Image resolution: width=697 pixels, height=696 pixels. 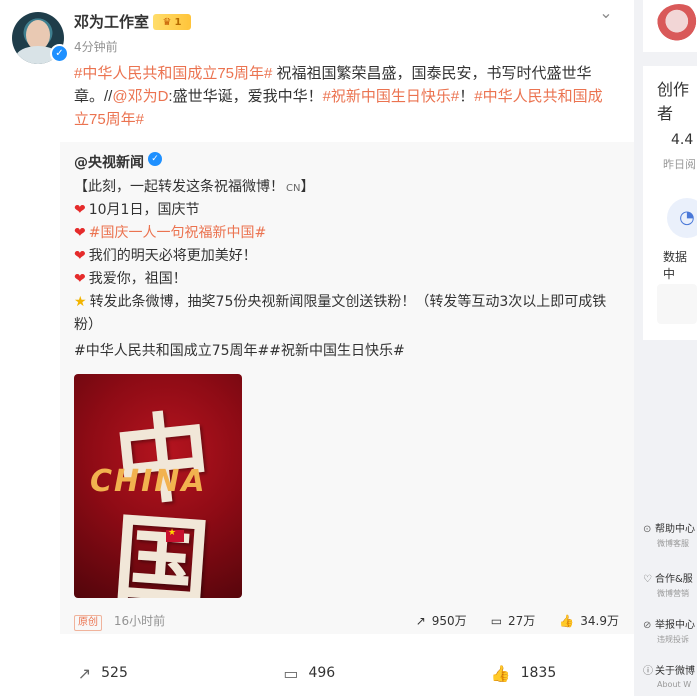 I want to click on about-weibo-link: ⓘ 关于微博 About W, so click(x=670, y=675).